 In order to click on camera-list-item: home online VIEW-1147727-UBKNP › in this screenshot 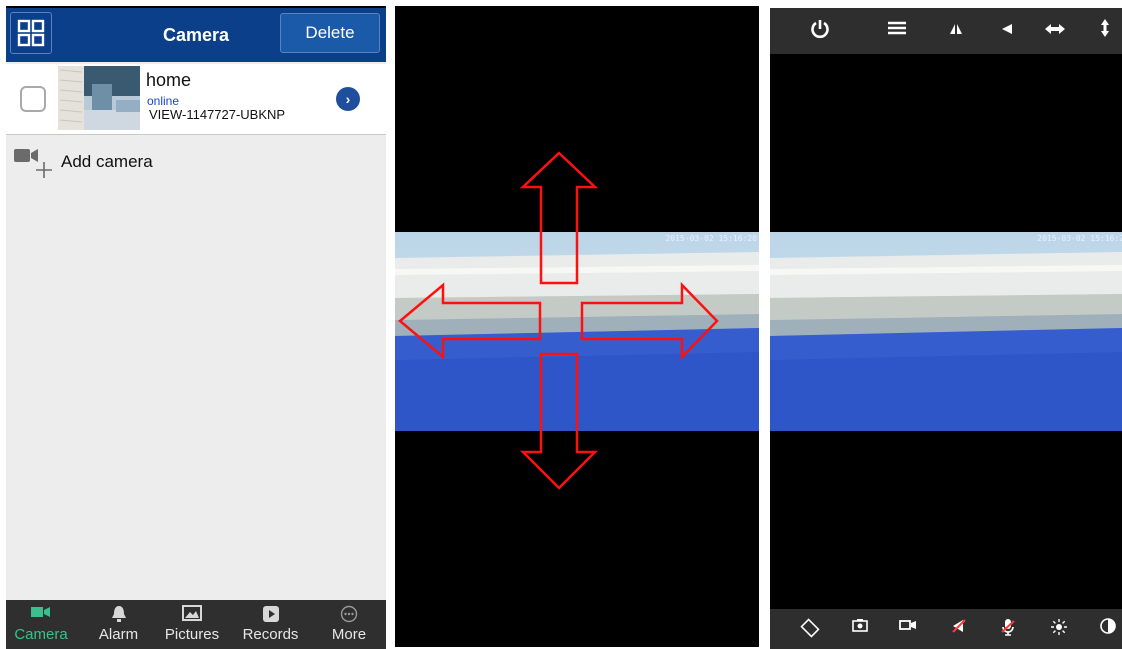, I will do `click(196, 99)`.